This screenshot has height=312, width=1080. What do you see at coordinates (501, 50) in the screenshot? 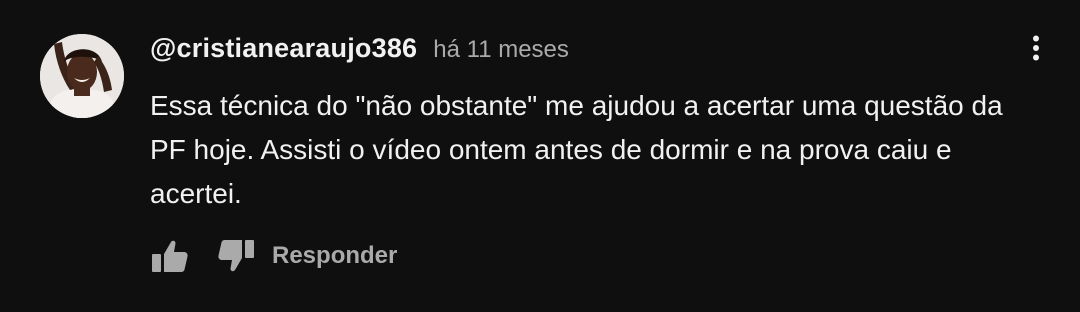
I see `comment-timestamp: há 11 meses` at bounding box center [501, 50].